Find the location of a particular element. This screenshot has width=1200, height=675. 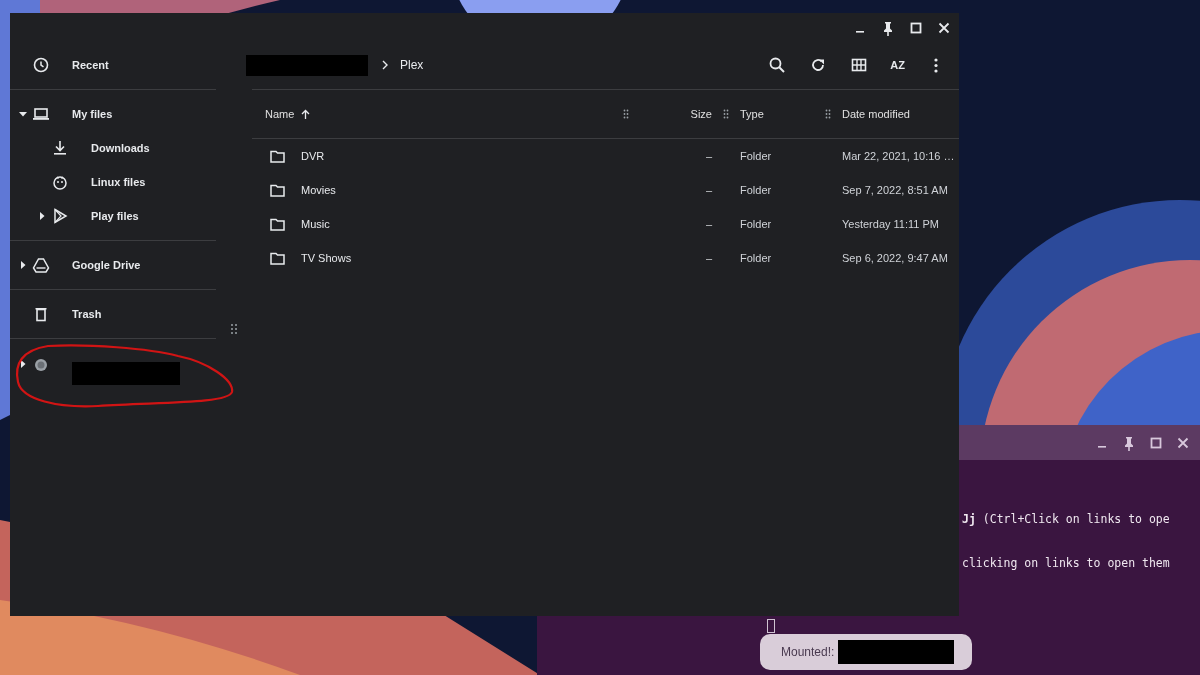

sidebar-item: Trash is located at coordinates (113, 314).